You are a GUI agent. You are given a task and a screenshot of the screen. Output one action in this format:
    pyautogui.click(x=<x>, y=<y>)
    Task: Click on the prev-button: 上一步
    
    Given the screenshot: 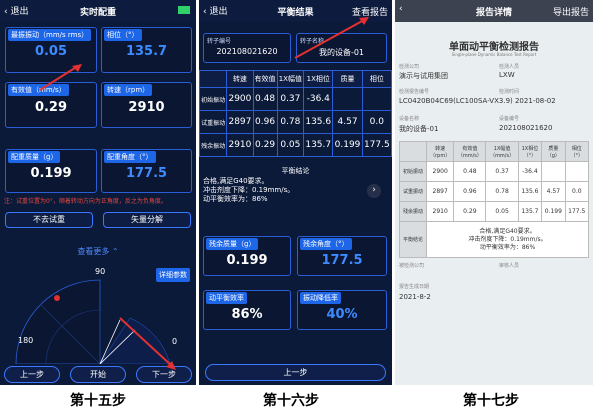 What is the action you would take?
    pyautogui.click(x=295, y=372)
    